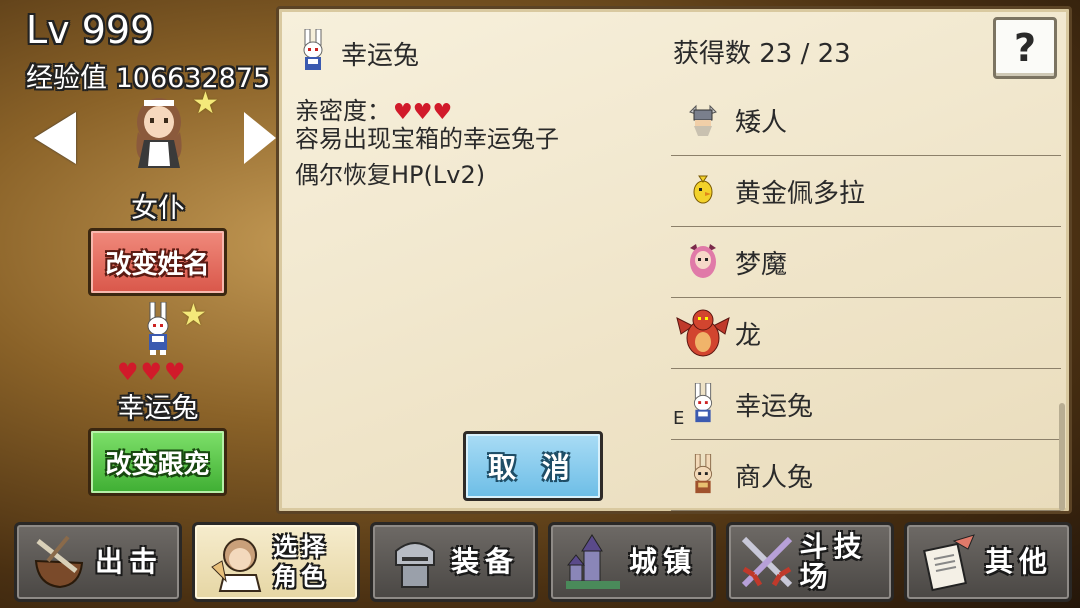 Image resolution: width=1080 pixels, height=608 pixels. I want to click on nav-sortie-button: 出击, so click(98, 562).